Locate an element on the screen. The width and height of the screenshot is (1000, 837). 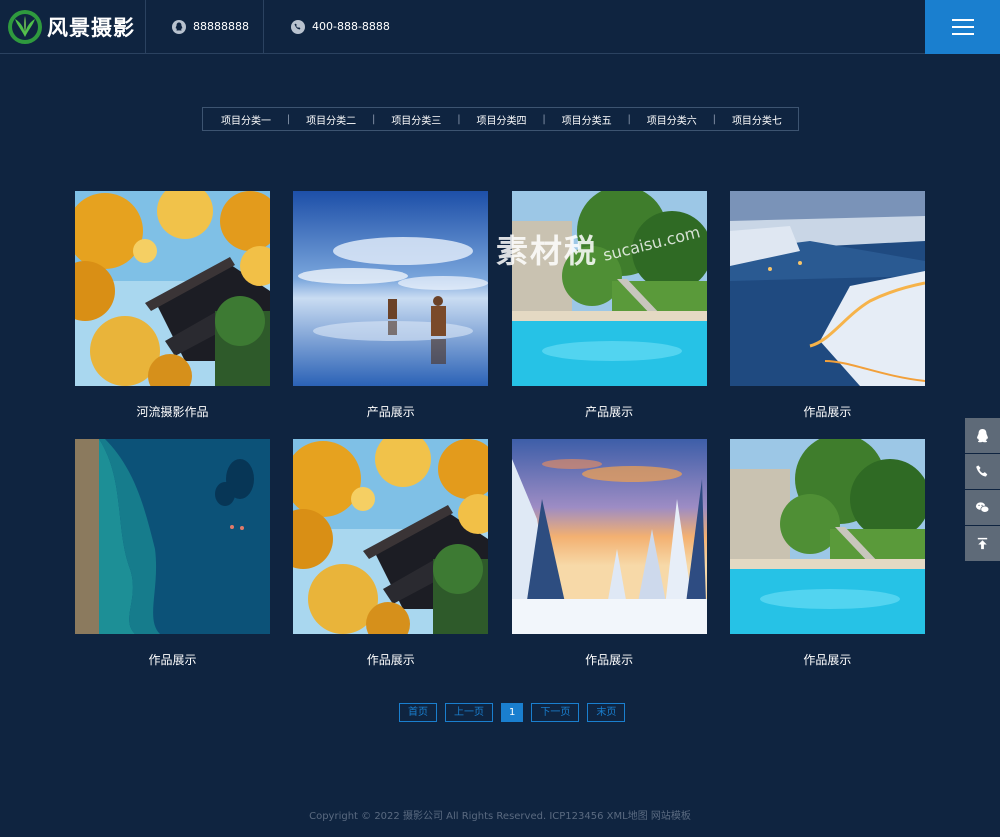
category-tab-5: 项目分类五 is located at coordinates (587, 119).